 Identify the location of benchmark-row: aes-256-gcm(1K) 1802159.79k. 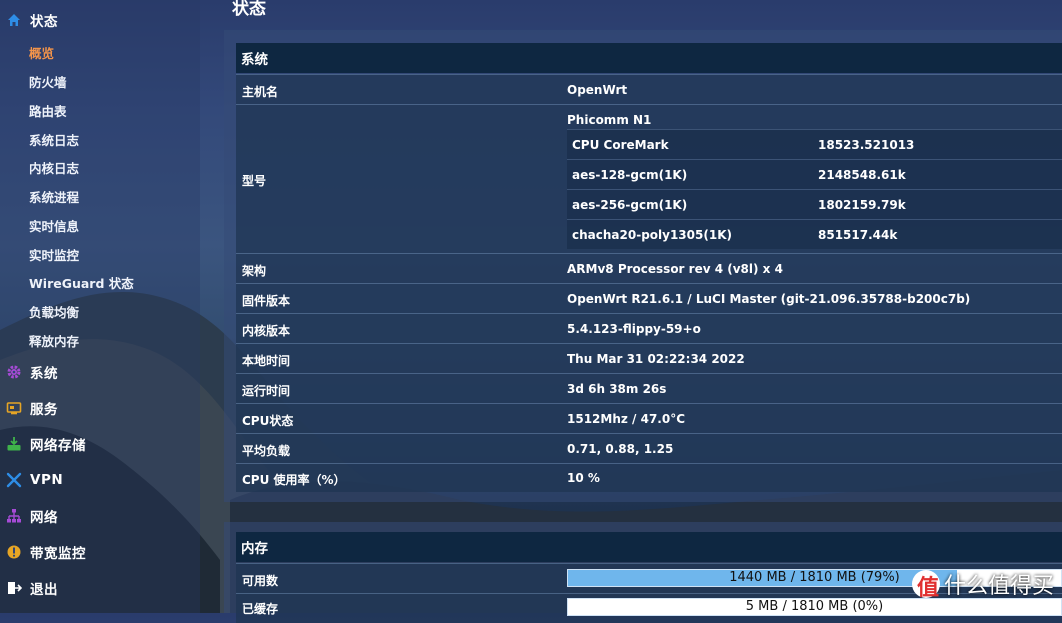
(814, 204).